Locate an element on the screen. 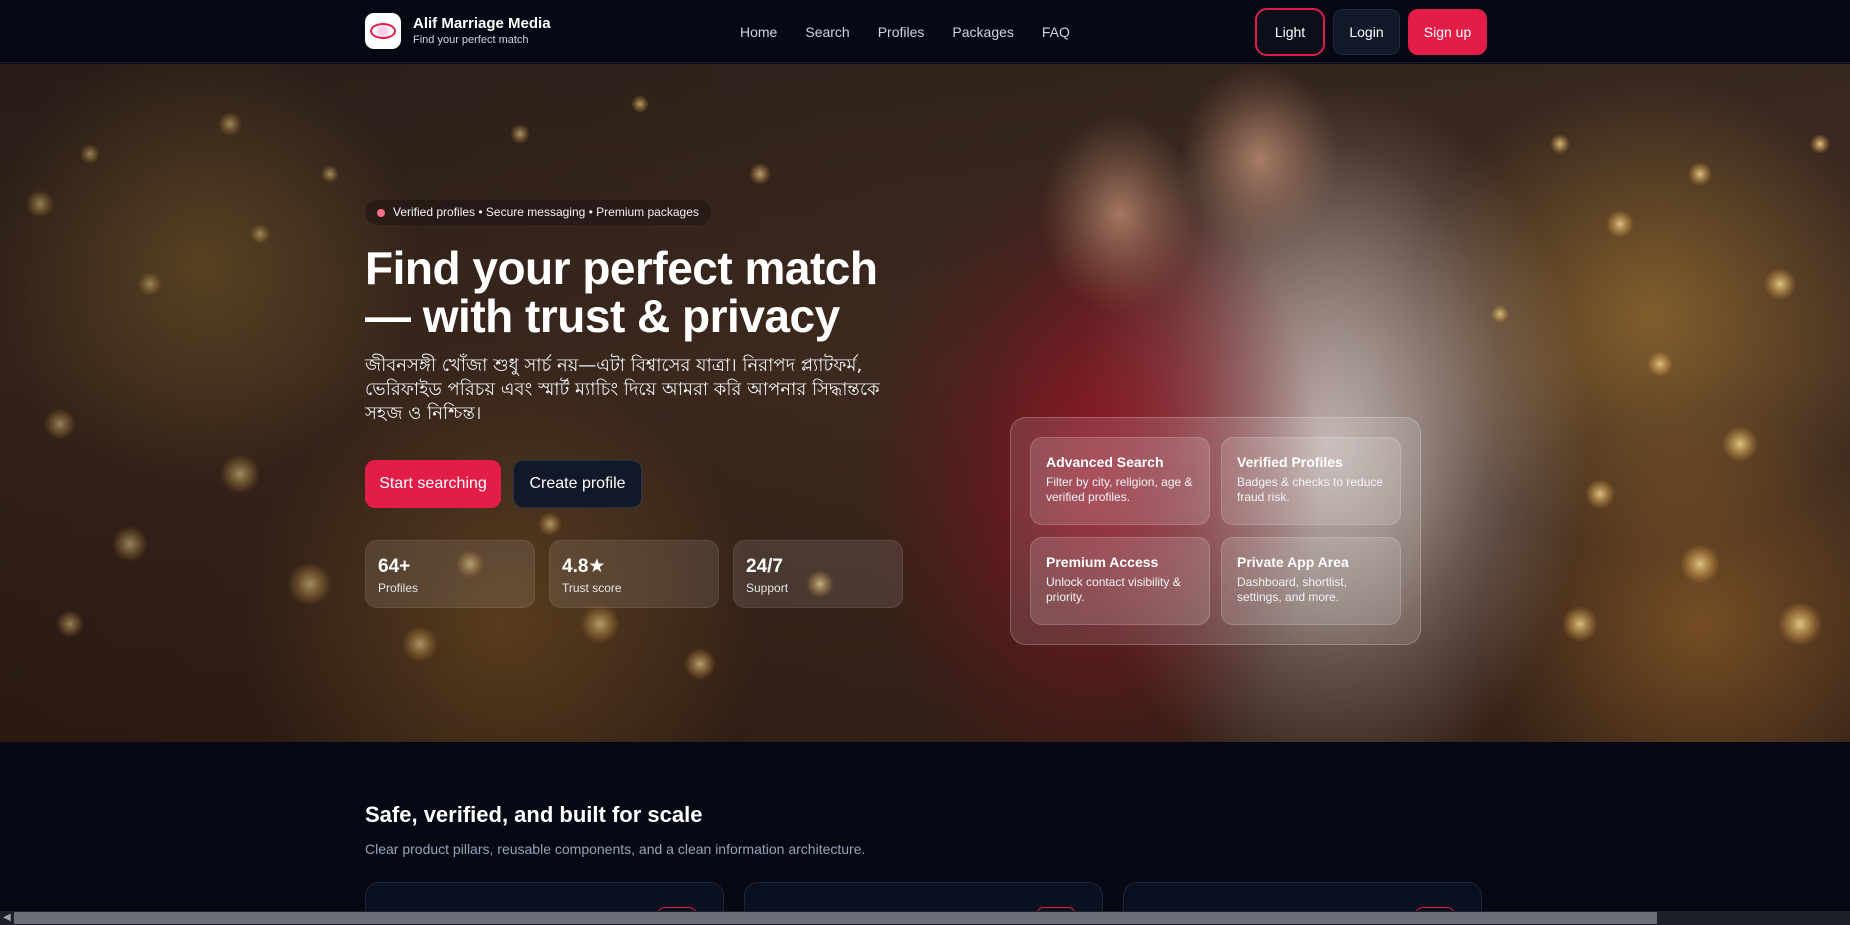 This screenshot has width=1850, height=925. stat-card-support: 24/7 Support is located at coordinates (818, 574).